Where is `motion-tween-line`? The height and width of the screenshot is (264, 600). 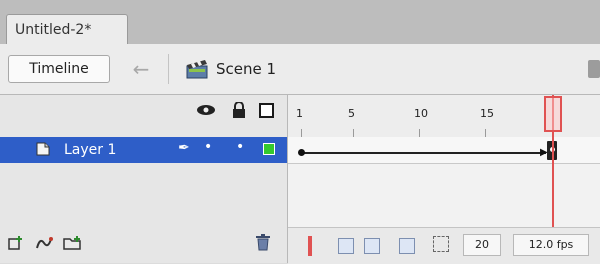 motion-tween-line is located at coordinates (424, 153).